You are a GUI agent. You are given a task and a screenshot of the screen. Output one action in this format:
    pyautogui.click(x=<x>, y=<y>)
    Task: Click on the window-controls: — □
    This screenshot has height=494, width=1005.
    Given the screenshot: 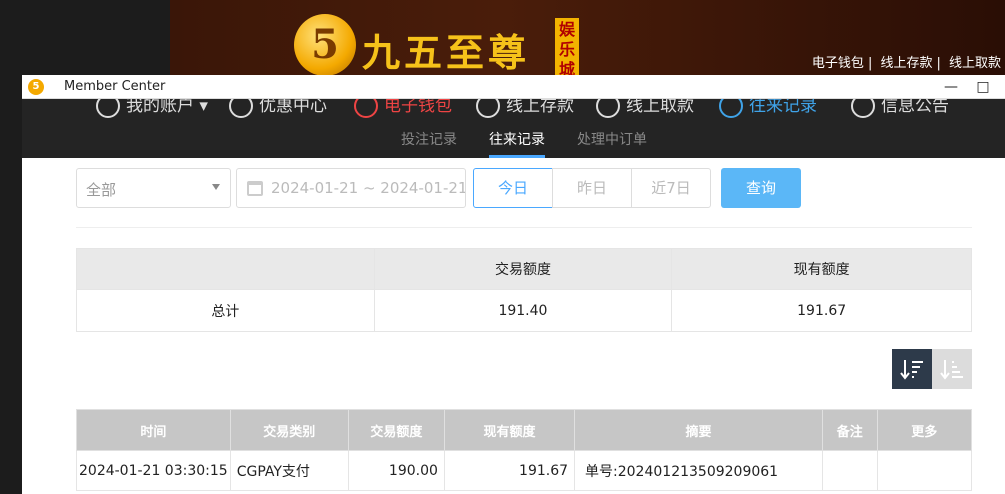 What is the action you would take?
    pyautogui.click(x=967, y=87)
    